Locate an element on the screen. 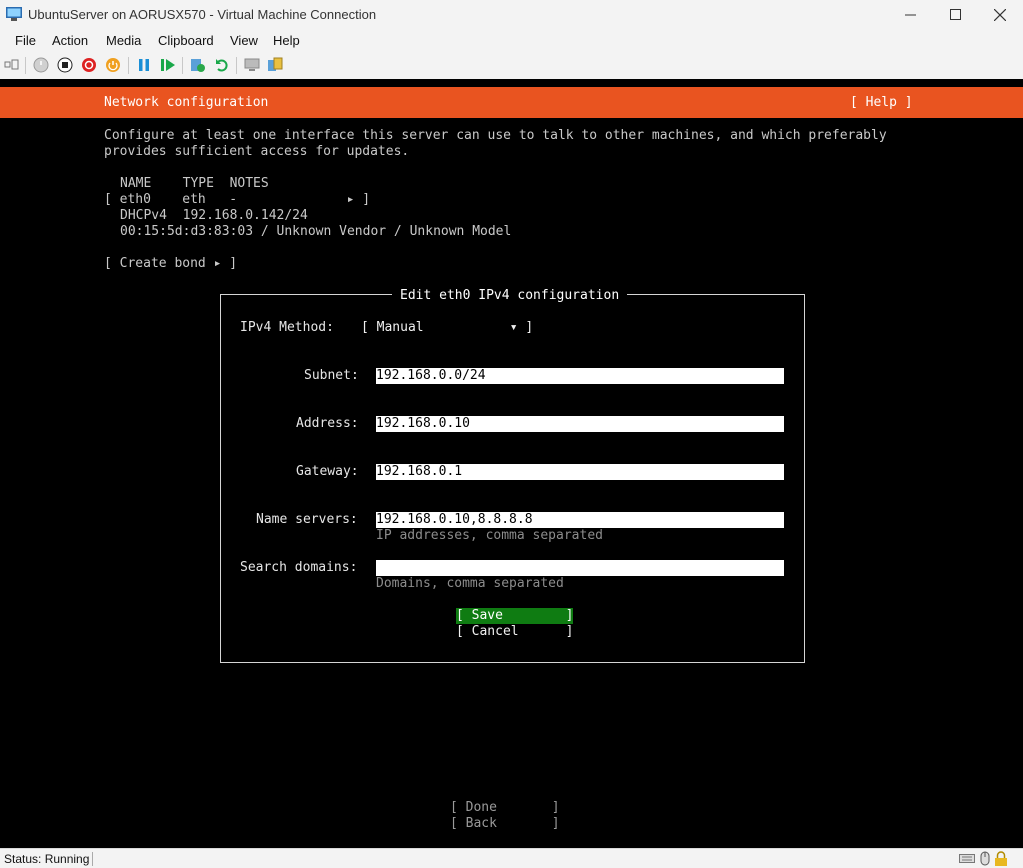 The width and height of the screenshot is (1023, 868). turn-off-icon is located at coordinates (65, 65).